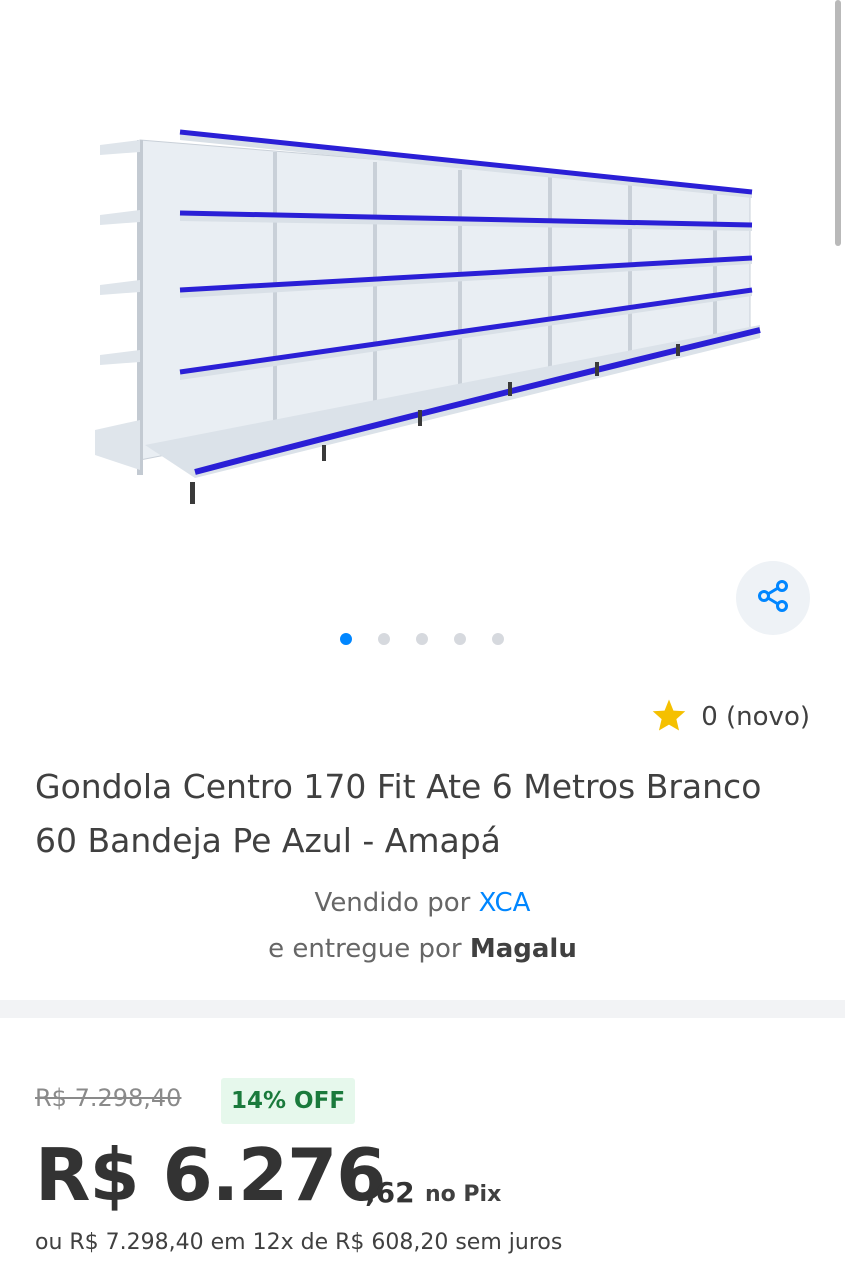  Describe the element at coordinates (838, 123) in the screenshot. I see `scrollbar` at that location.